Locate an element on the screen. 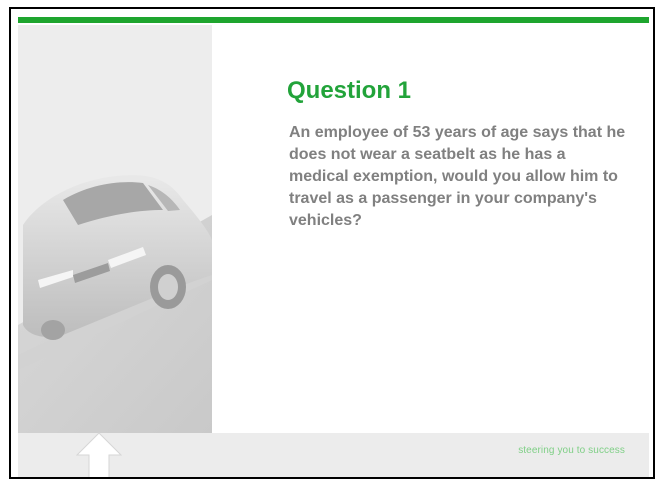 The image size is (665, 488). question-title: Question 1 is located at coordinates (349, 90).